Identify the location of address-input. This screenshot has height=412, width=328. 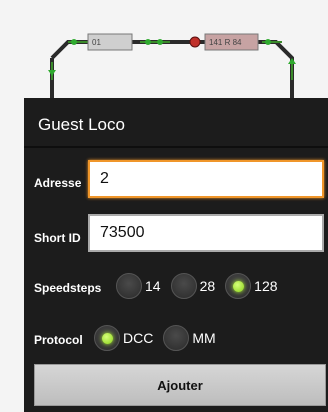
(206, 179).